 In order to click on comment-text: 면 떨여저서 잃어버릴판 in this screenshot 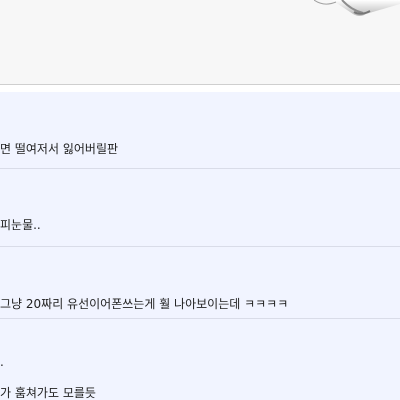, I will do `click(59, 149)`.